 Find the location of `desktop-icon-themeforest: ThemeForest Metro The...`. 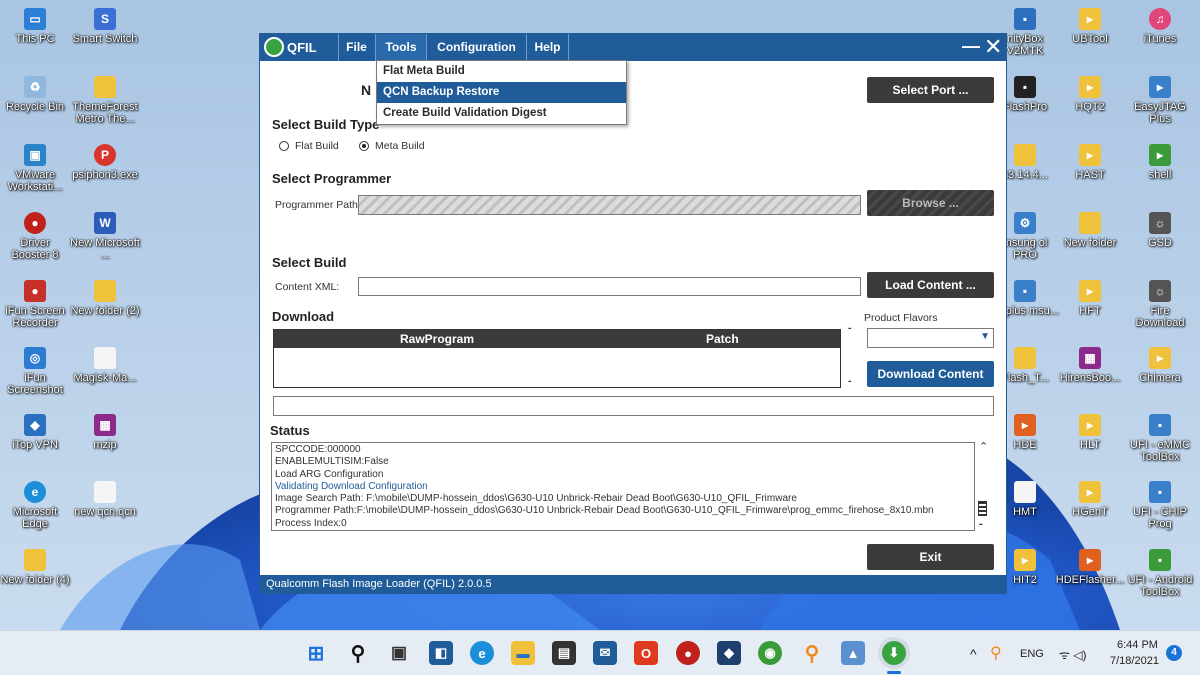

desktop-icon-themeforest: ThemeForest Metro The... is located at coordinates (105, 100).